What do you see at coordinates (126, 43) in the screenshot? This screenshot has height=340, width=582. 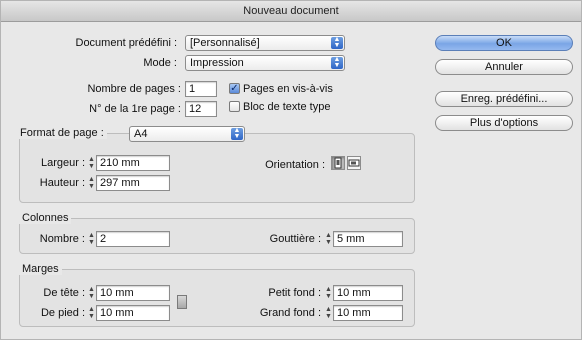 I see `preset-label: Document prédéfini :` at bounding box center [126, 43].